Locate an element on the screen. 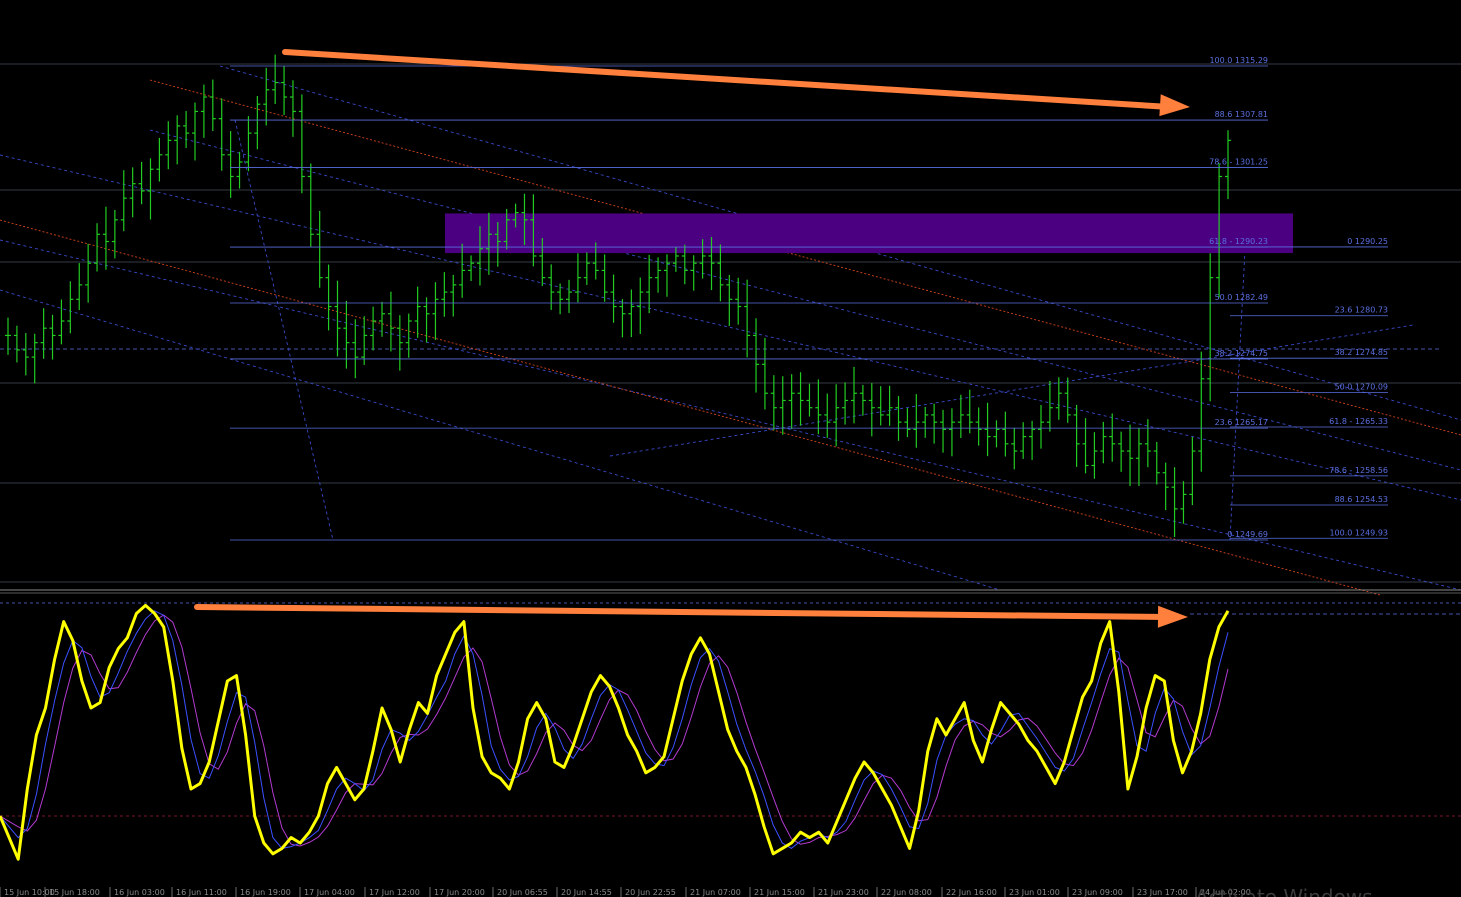  x-tick-label: 16 Jun 11:00 is located at coordinates (201, 892).